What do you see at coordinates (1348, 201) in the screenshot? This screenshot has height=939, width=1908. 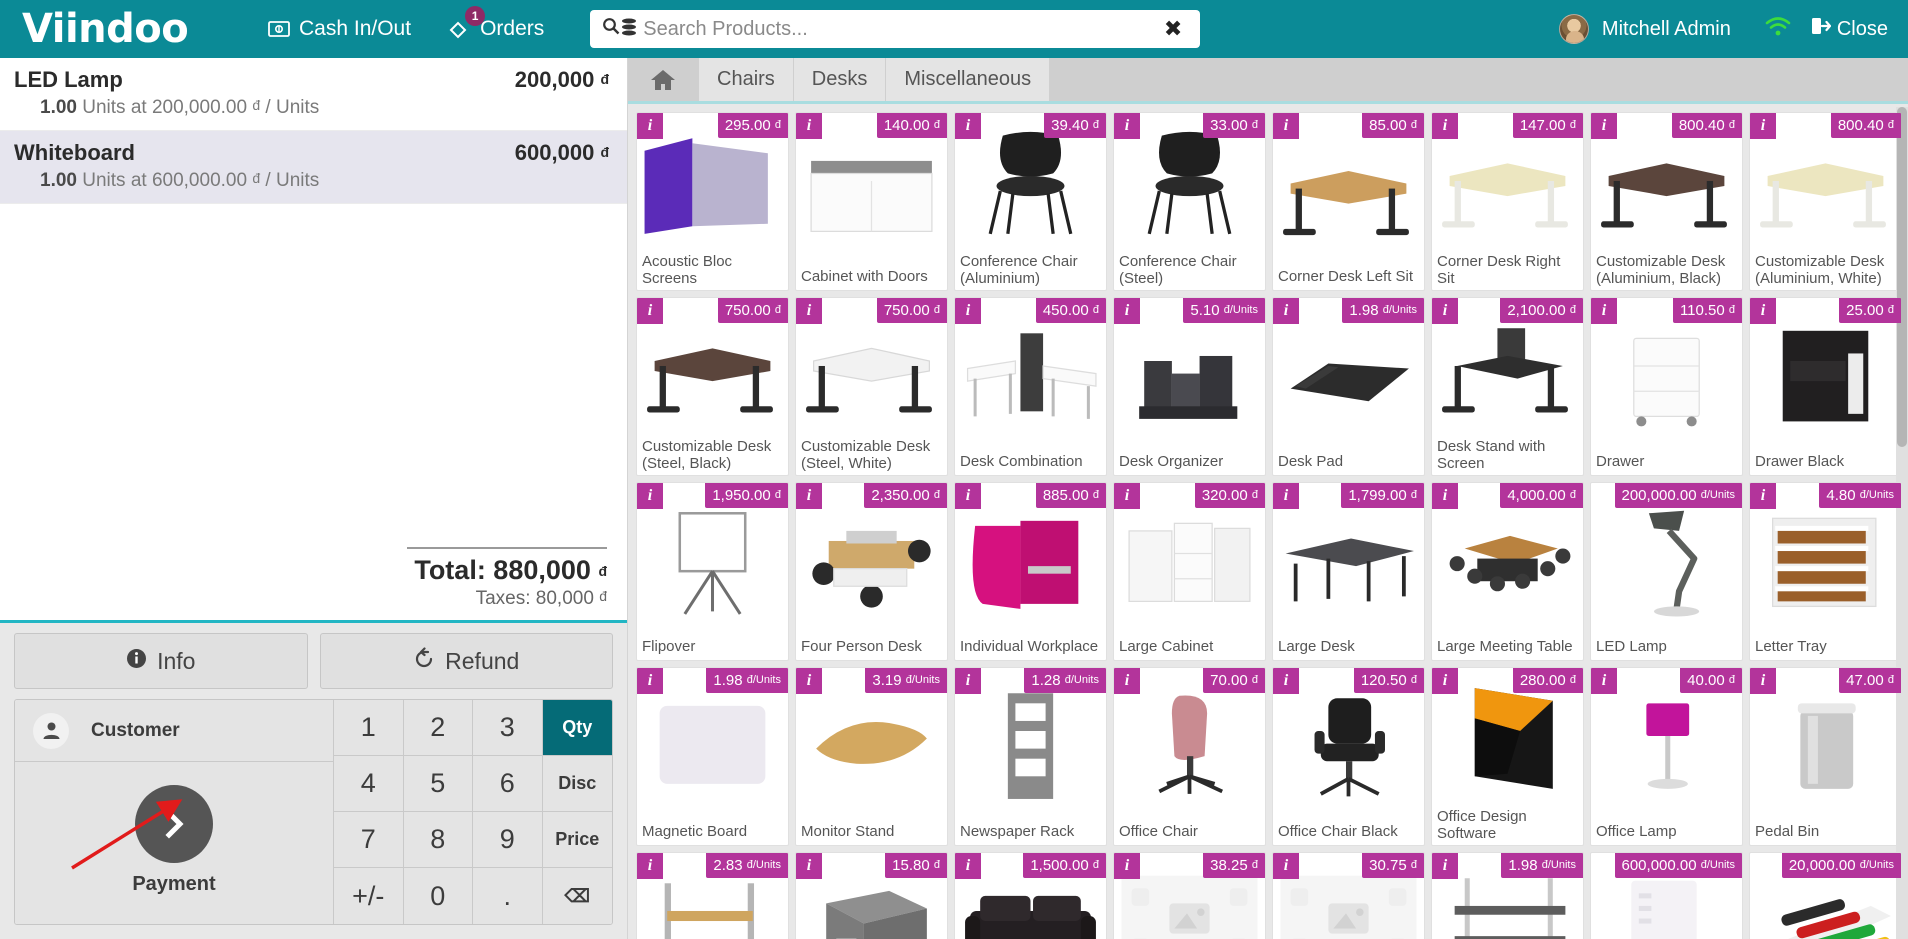 I see `product-card: i 85.00 đ Corner Desk Left Sit` at bounding box center [1348, 201].